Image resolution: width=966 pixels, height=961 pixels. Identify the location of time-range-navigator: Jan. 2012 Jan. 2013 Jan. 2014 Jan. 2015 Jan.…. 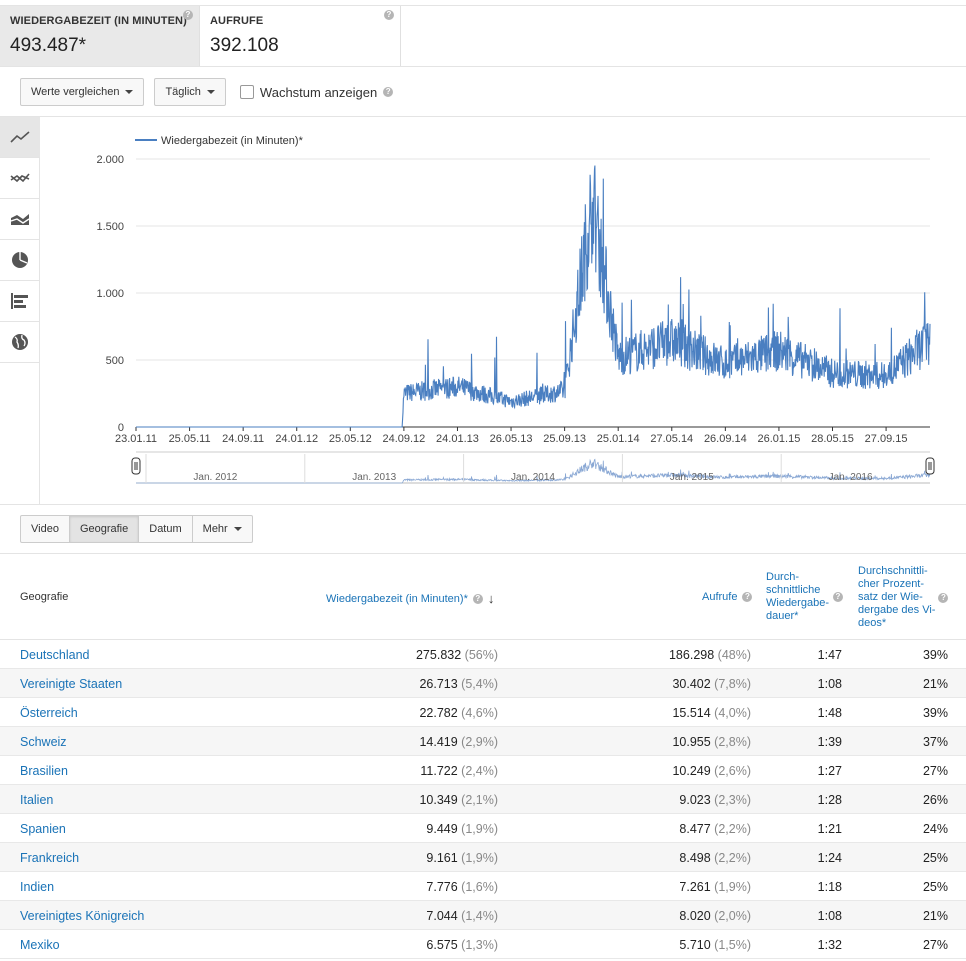
(533, 467).